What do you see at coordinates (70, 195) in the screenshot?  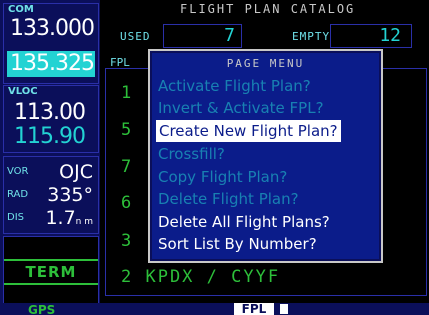 I see `rad-value: 335°` at bounding box center [70, 195].